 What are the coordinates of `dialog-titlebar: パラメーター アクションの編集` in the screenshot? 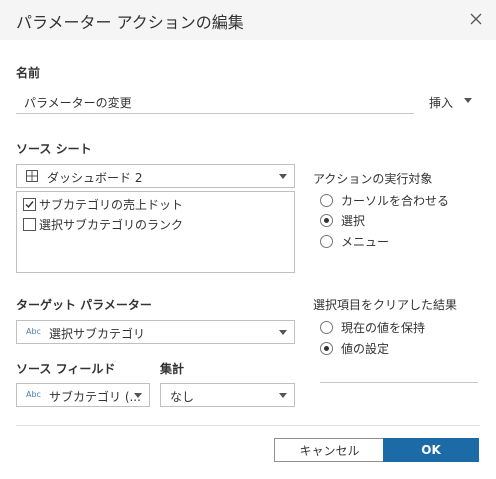 It's located at (248, 20).